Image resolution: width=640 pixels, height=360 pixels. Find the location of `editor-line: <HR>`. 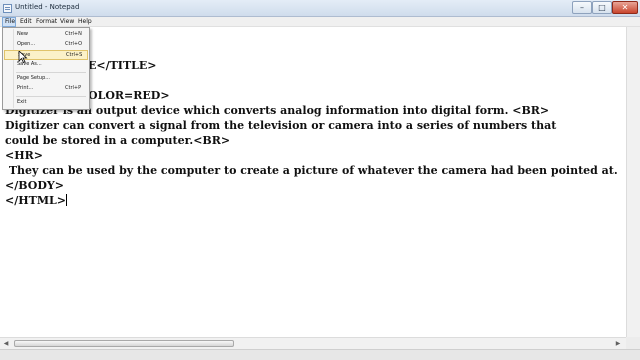

editor-line: <HR> is located at coordinates (24, 155).